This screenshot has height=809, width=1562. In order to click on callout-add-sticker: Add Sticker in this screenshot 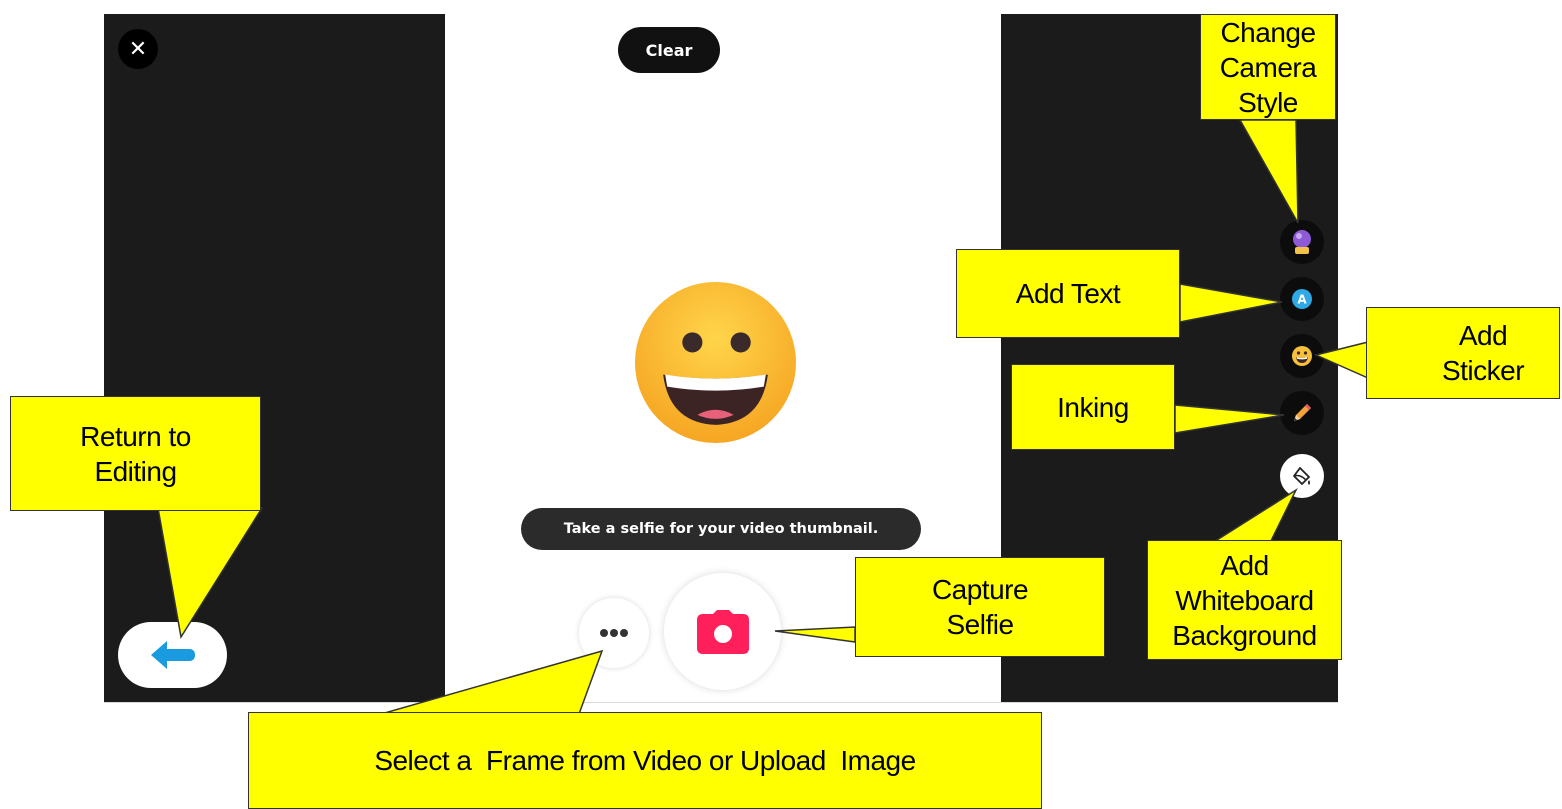, I will do `click(1463, 353)`.